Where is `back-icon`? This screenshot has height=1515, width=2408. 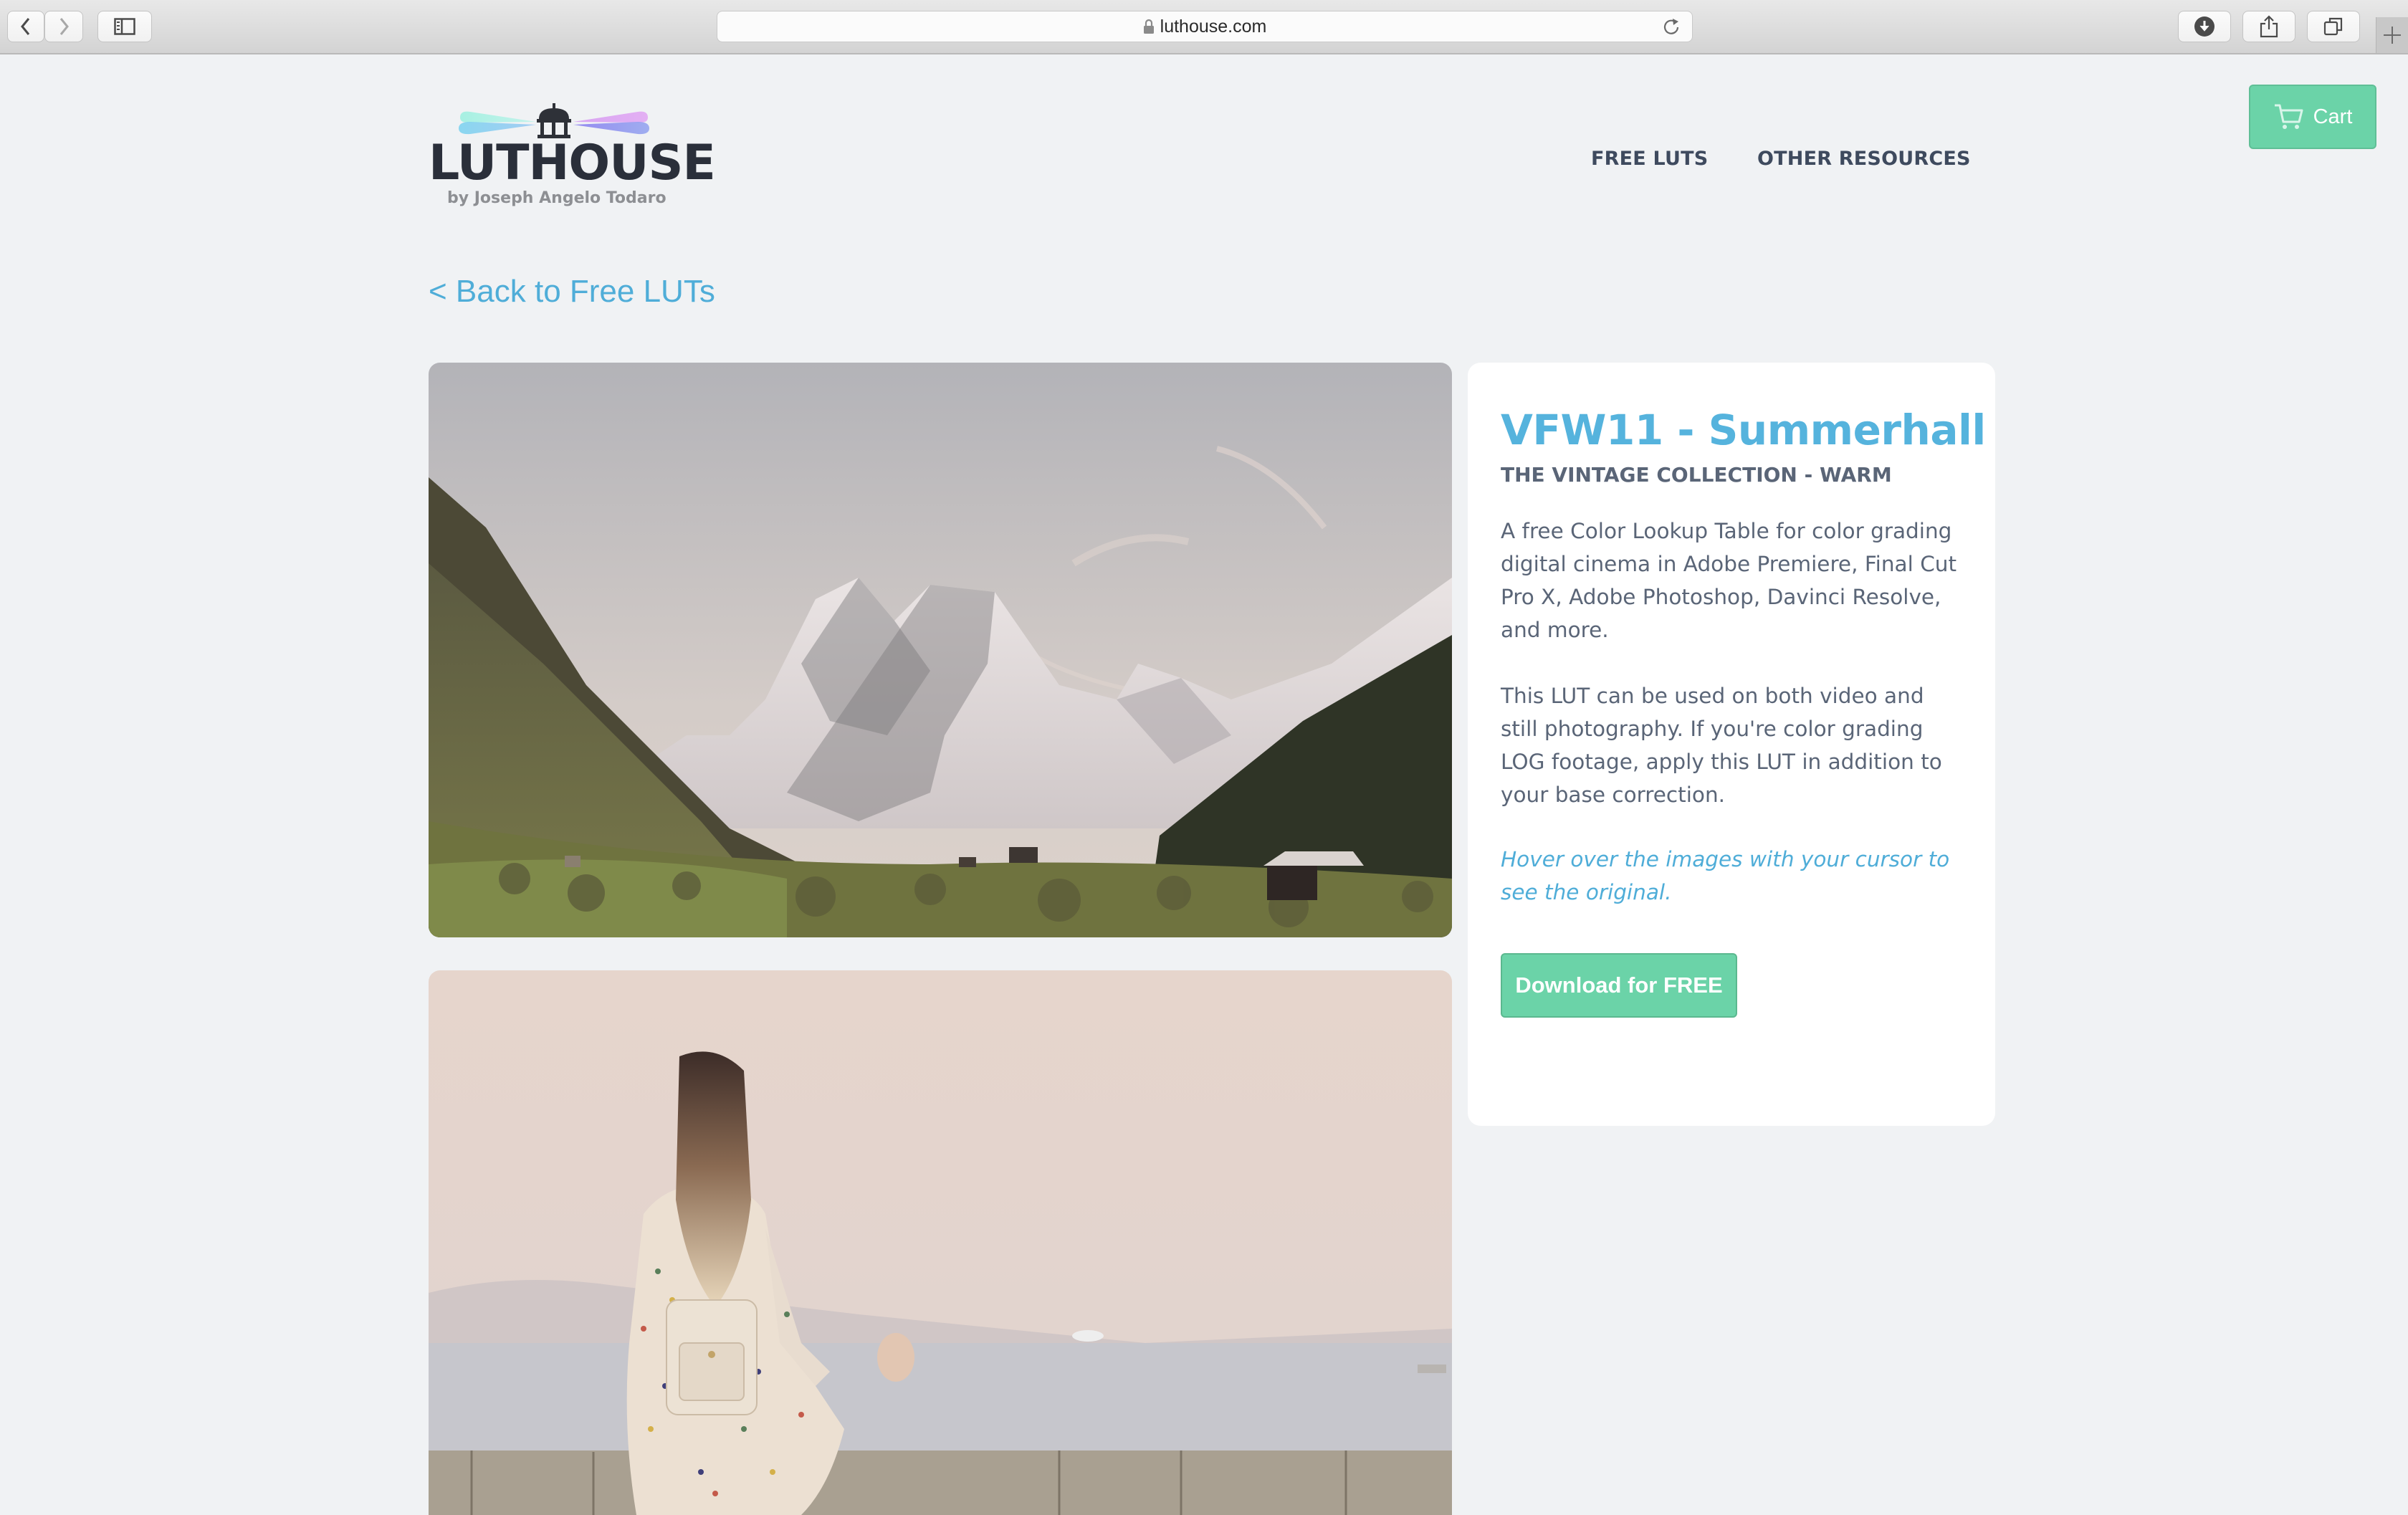
back-icon is located at coordinates (26, 26).